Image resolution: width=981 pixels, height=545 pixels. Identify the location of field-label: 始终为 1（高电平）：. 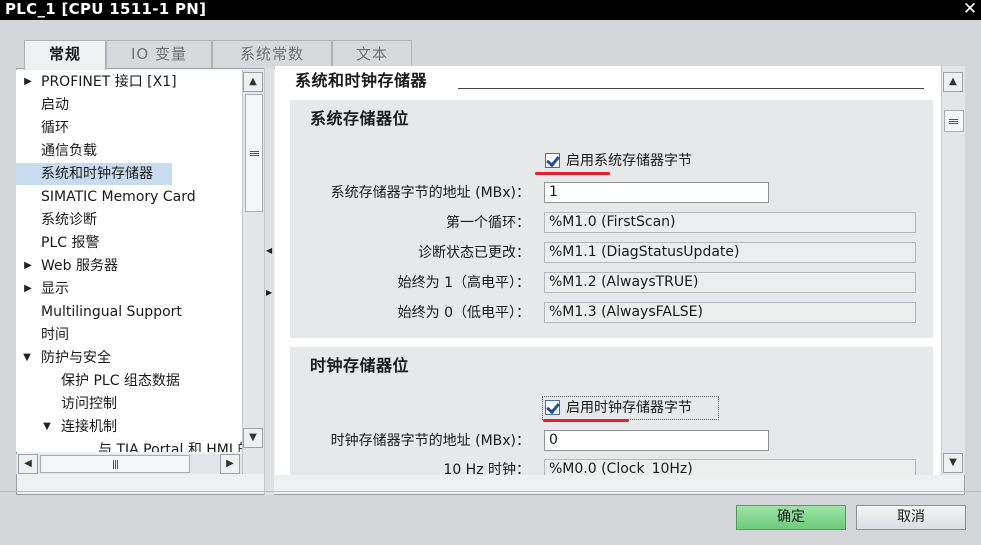
(463, 283).